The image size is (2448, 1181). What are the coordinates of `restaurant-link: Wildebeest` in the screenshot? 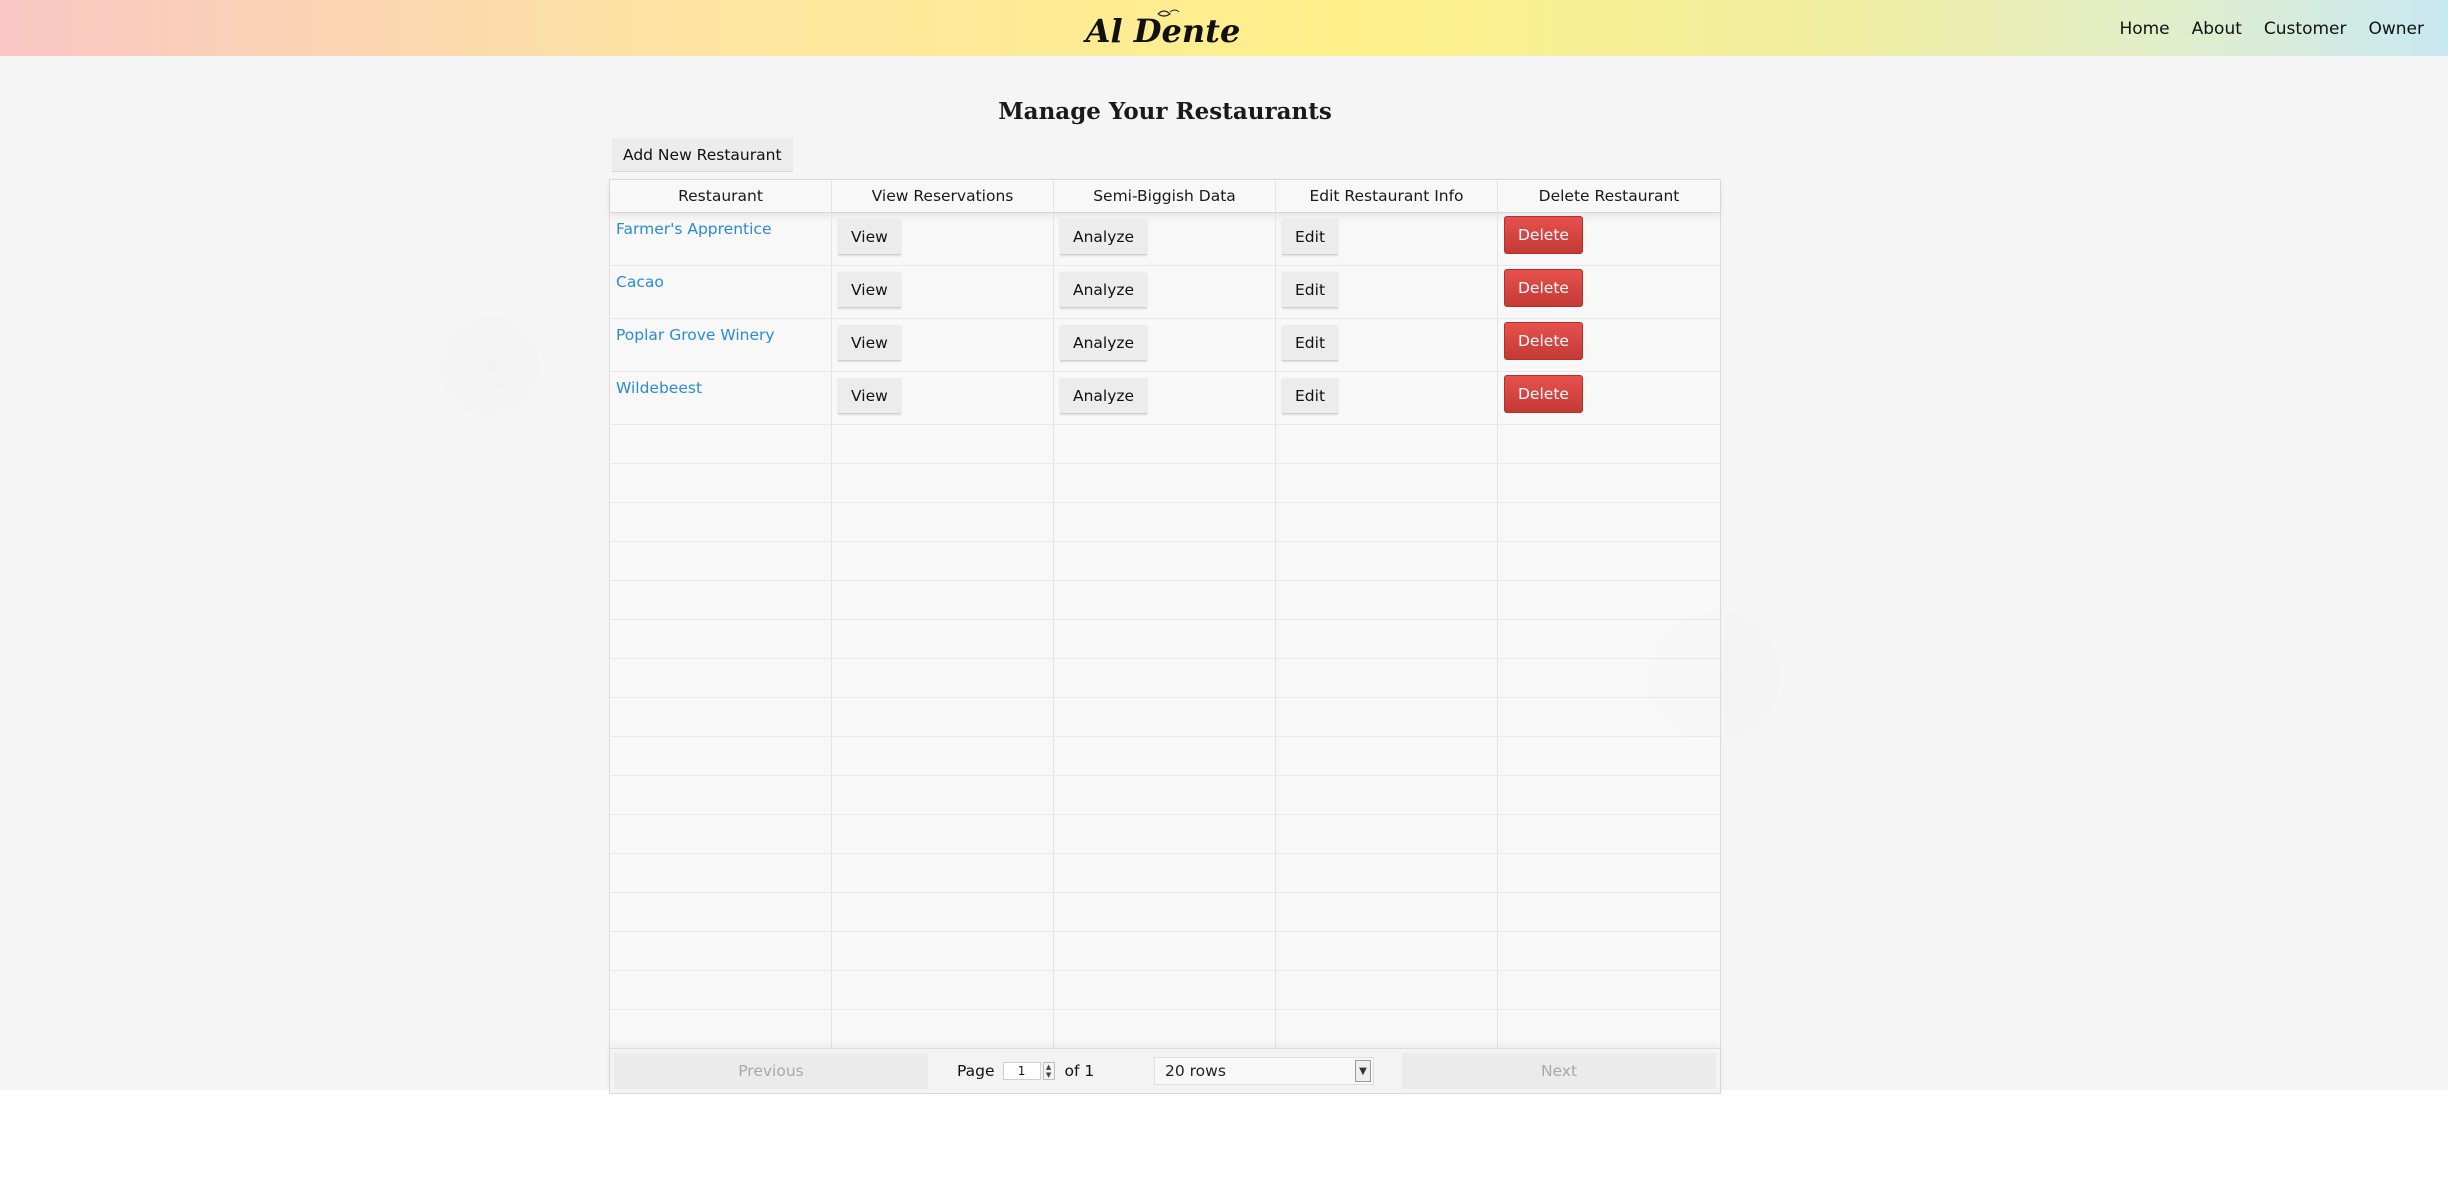 It's located at (659, 388).